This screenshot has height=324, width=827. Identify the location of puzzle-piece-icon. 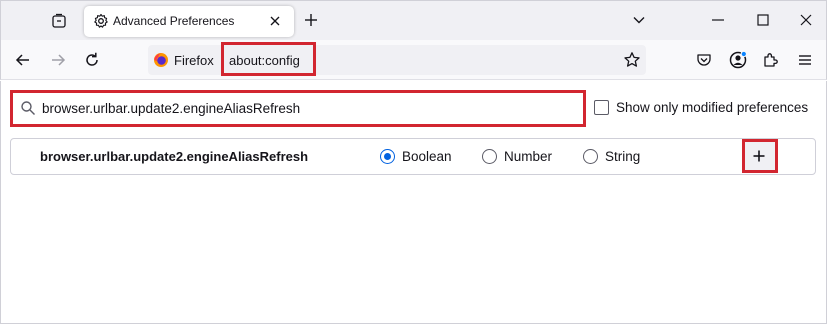
(771, 60).